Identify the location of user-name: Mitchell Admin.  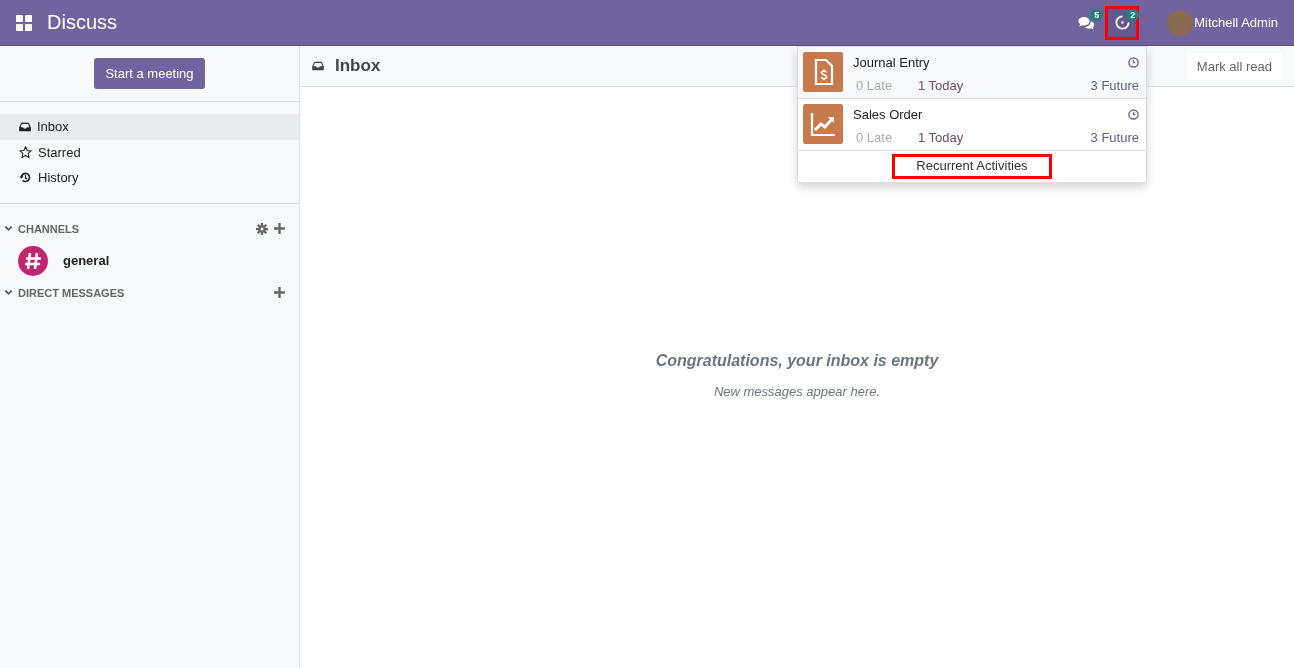
(1236, 22).